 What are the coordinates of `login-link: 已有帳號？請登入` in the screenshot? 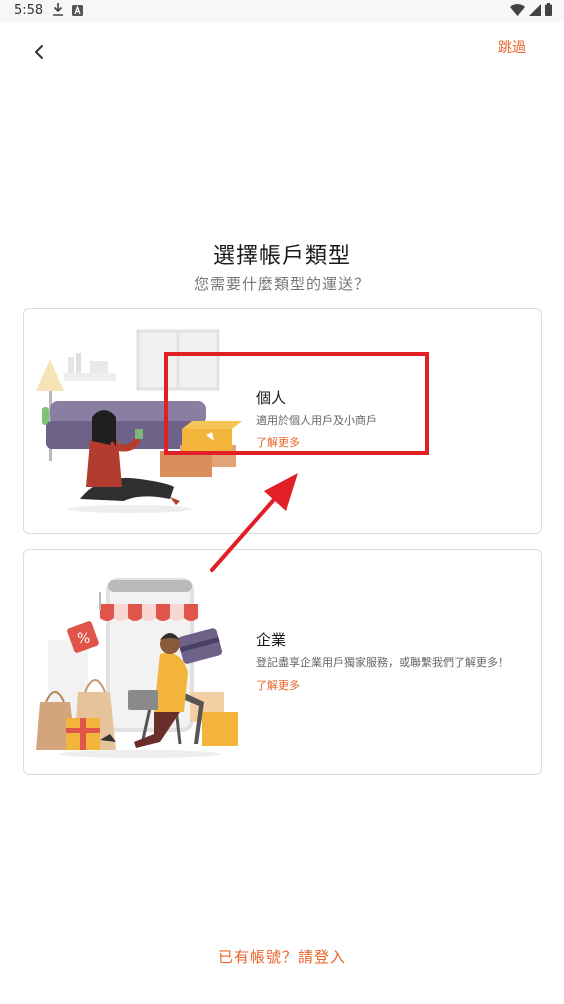 It's located at (282, 956).